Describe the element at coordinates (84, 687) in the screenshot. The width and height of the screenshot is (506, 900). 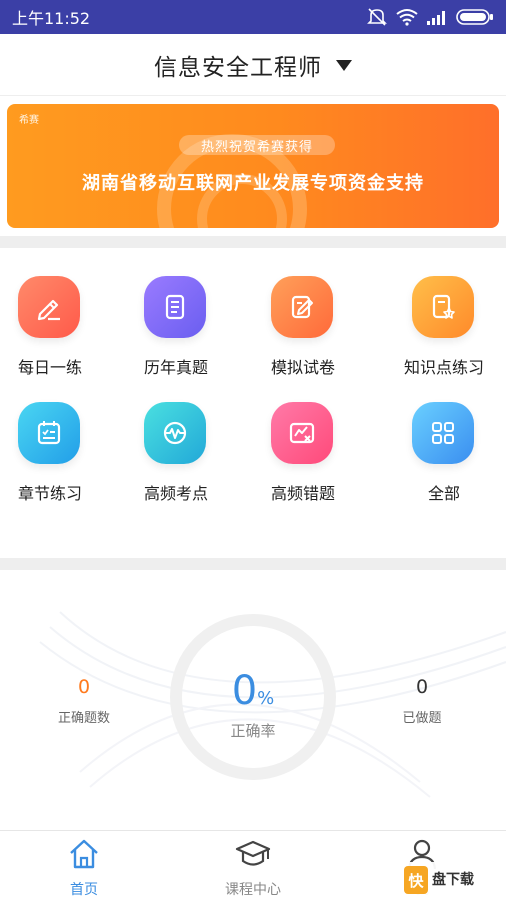
I see `correct-count-value: 0` at that location.